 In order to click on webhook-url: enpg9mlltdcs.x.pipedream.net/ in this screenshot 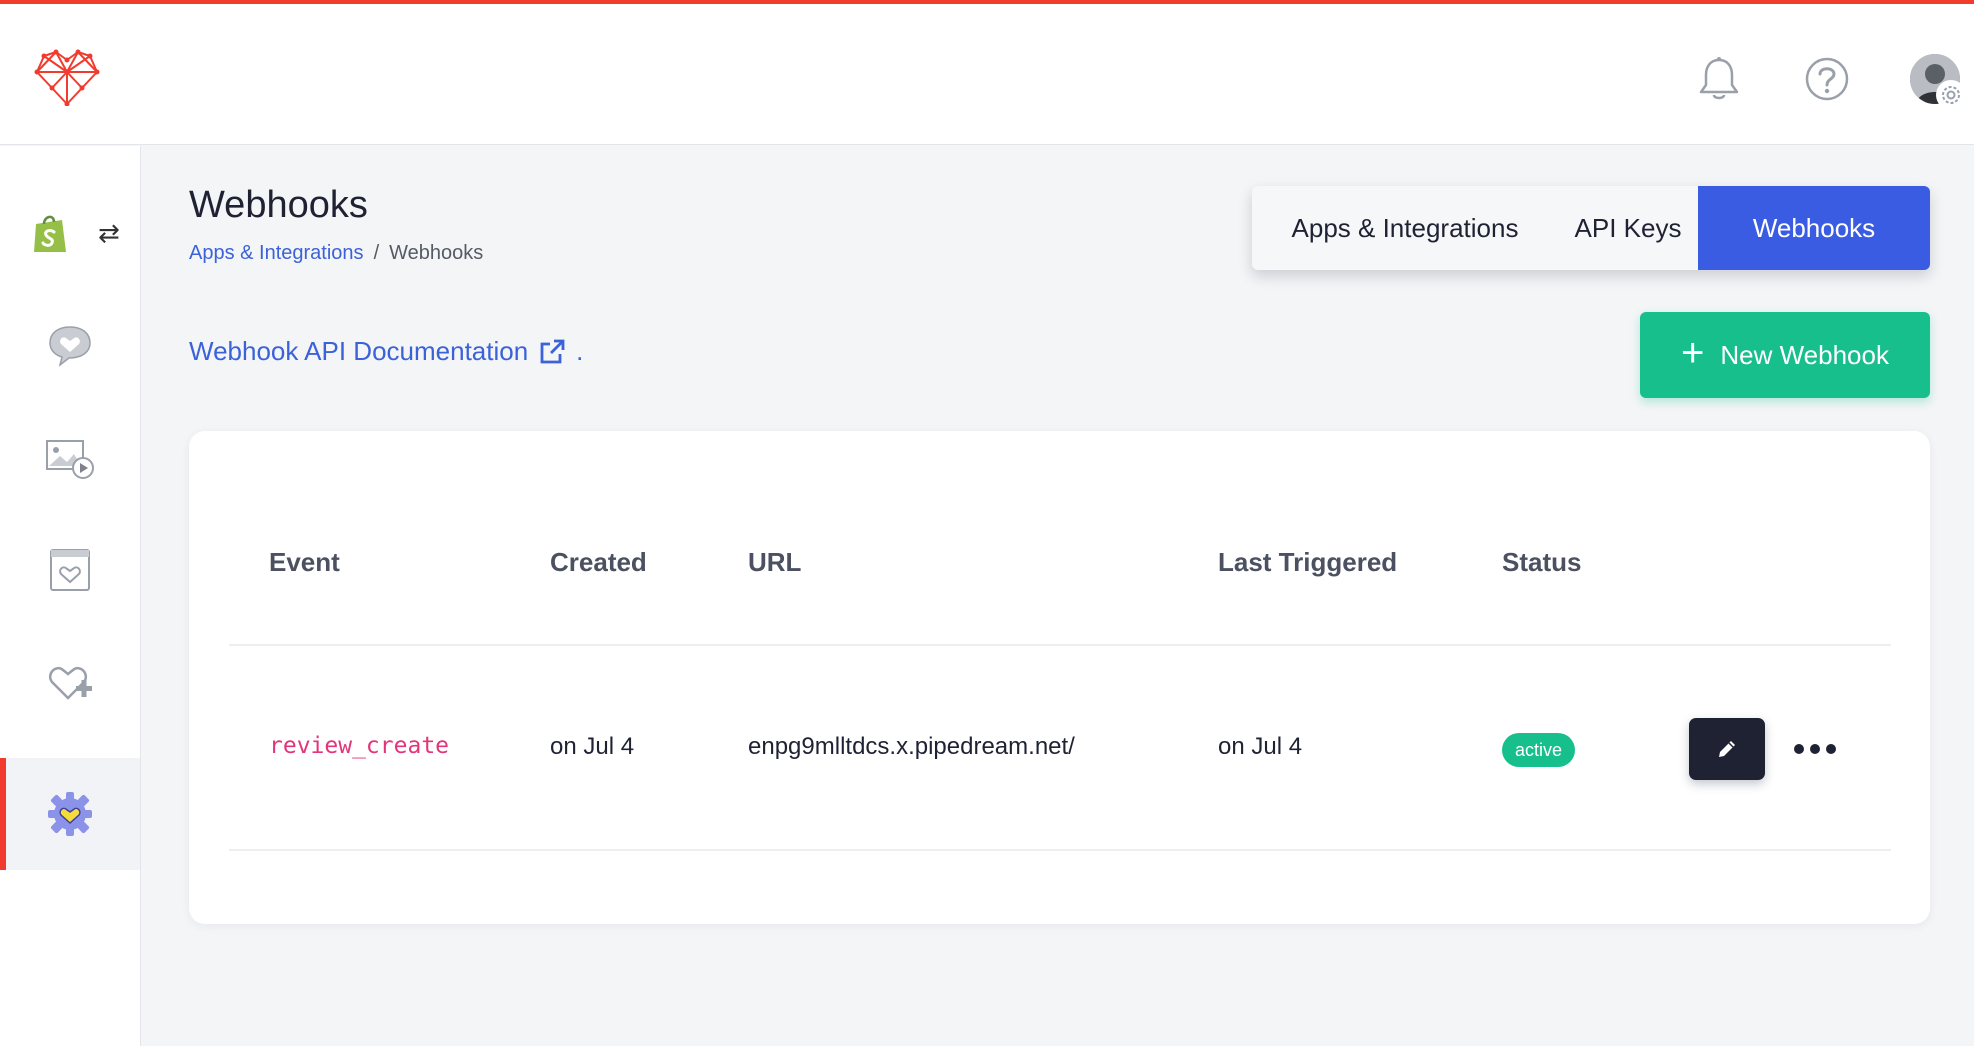, I will do `click(911, 746)`.